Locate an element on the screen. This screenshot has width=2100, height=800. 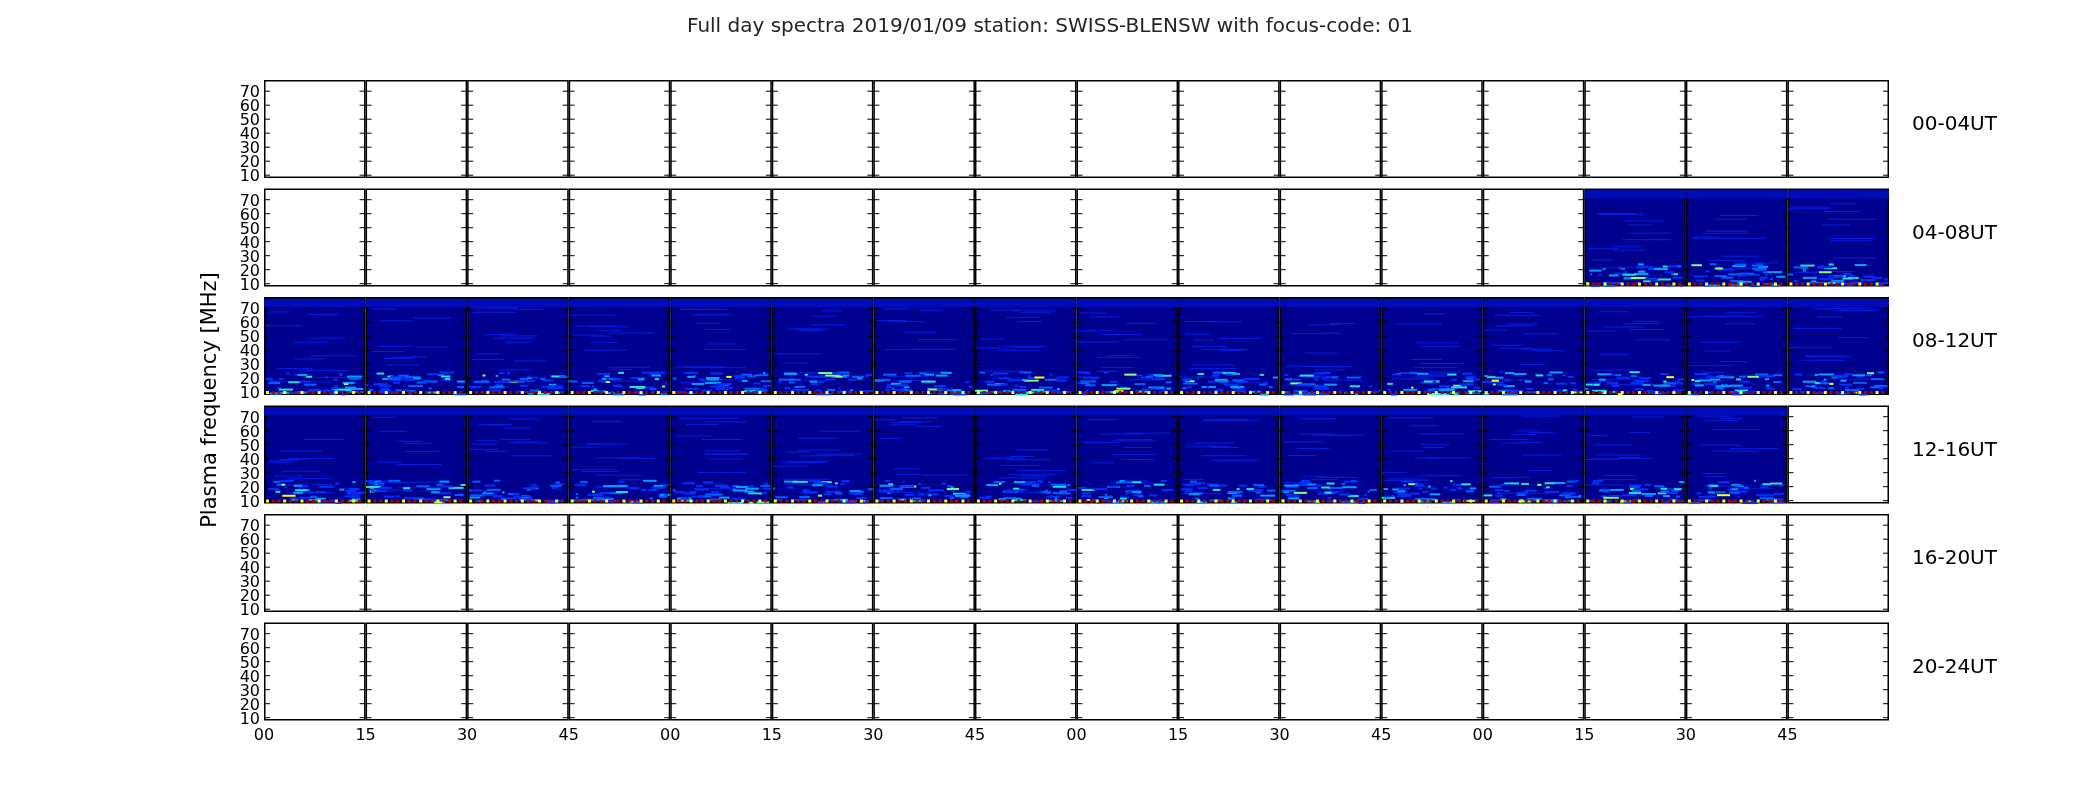
row-label: 20-24UT is located at coordinates (1954, 665).